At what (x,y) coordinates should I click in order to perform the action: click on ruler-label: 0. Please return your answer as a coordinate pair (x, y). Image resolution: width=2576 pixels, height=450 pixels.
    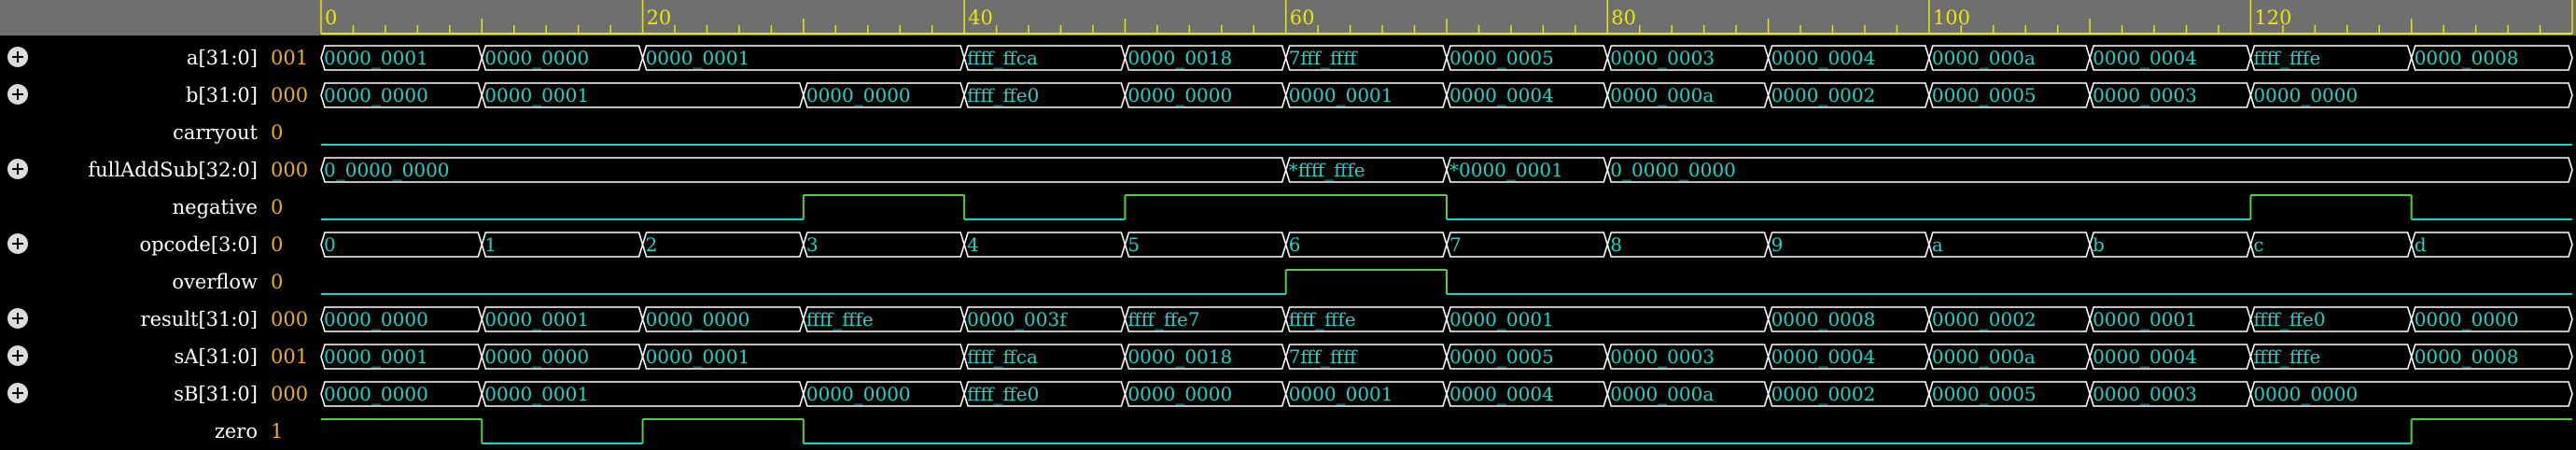
    Looking at the image, I should click on (331, 18).